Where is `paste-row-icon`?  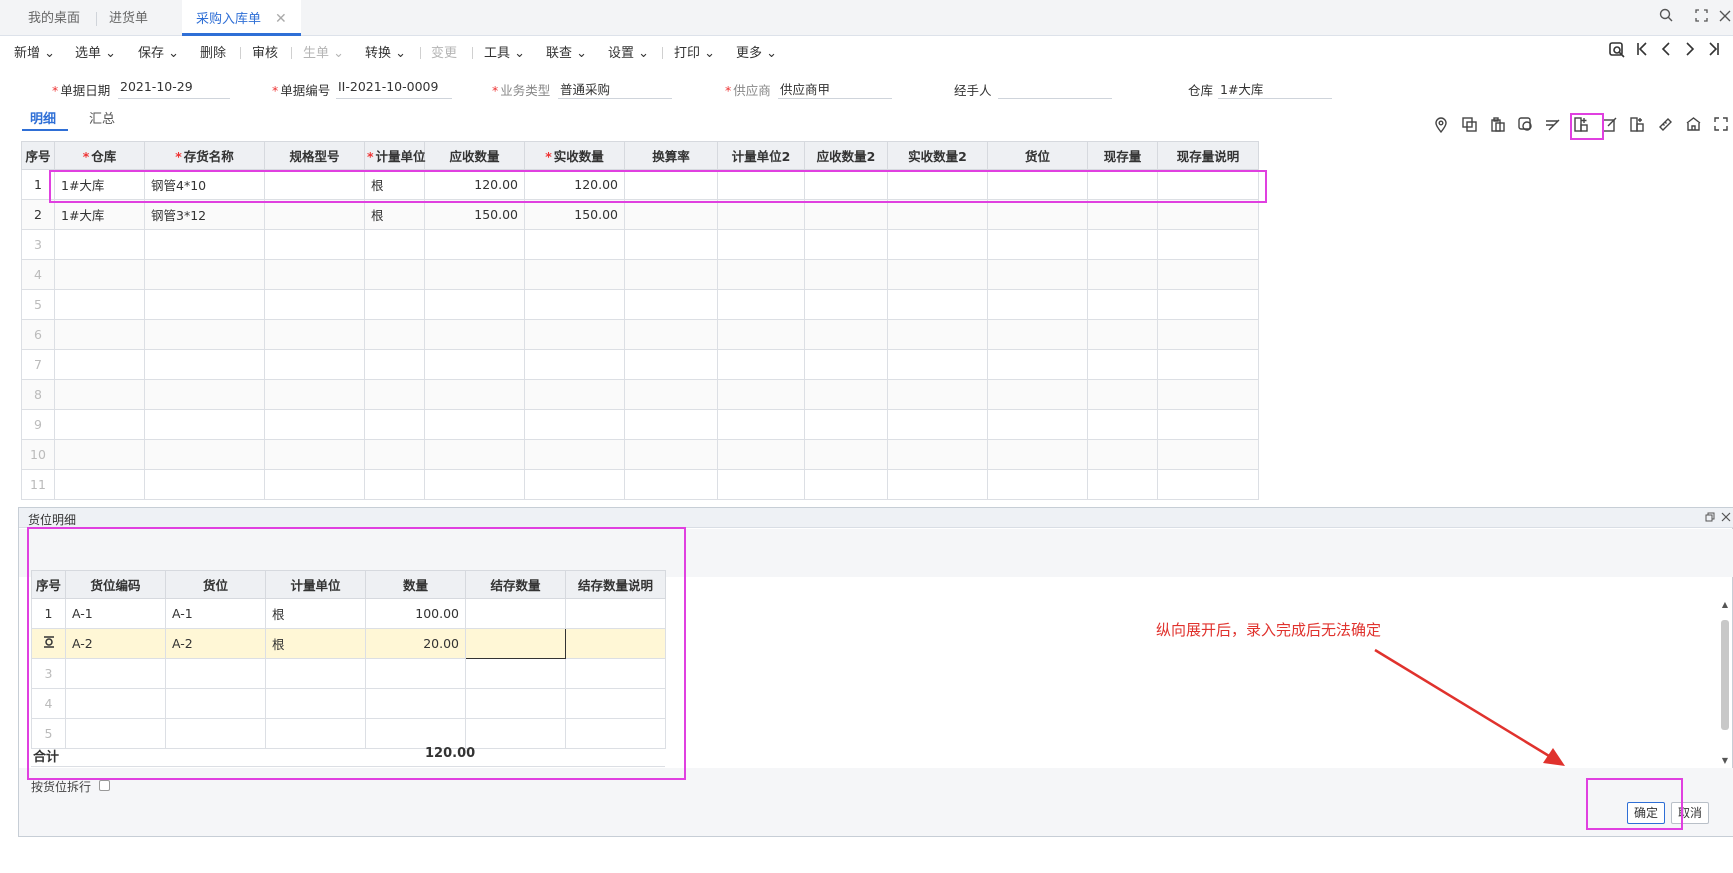
paste-row-icon is located at coordinates (1497, 127).